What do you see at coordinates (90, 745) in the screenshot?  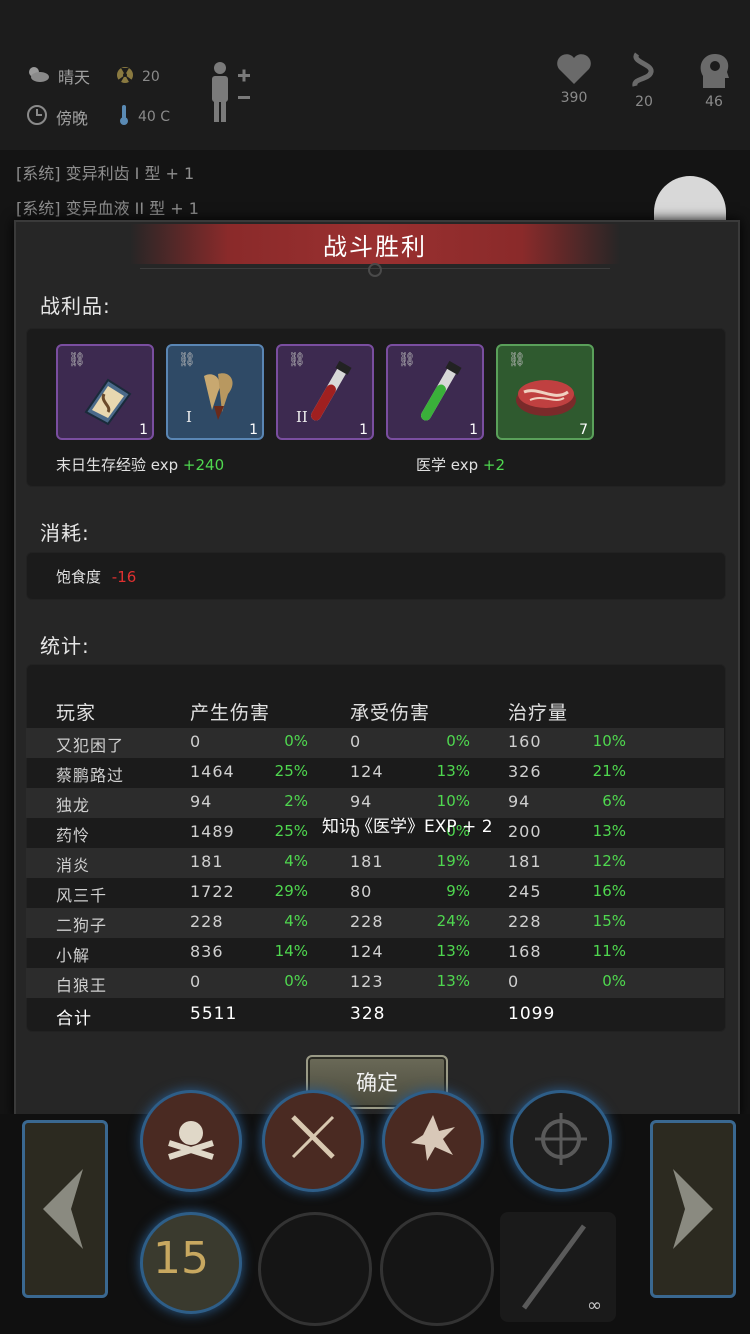 I see `player-name: 又犯困了` at bounding box center [90, 745].